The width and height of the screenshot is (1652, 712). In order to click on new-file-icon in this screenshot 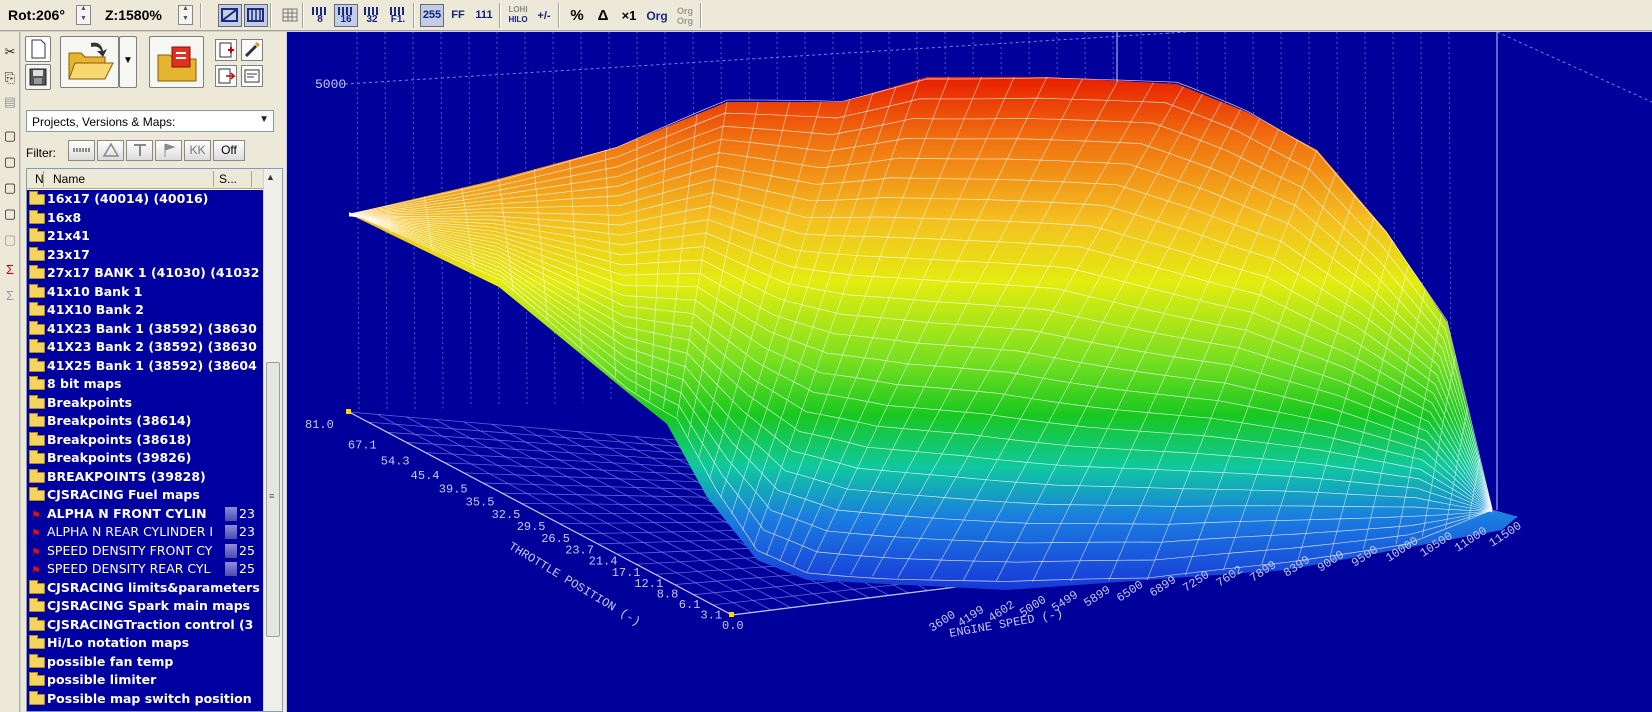, I will do `click(38, 49)`.